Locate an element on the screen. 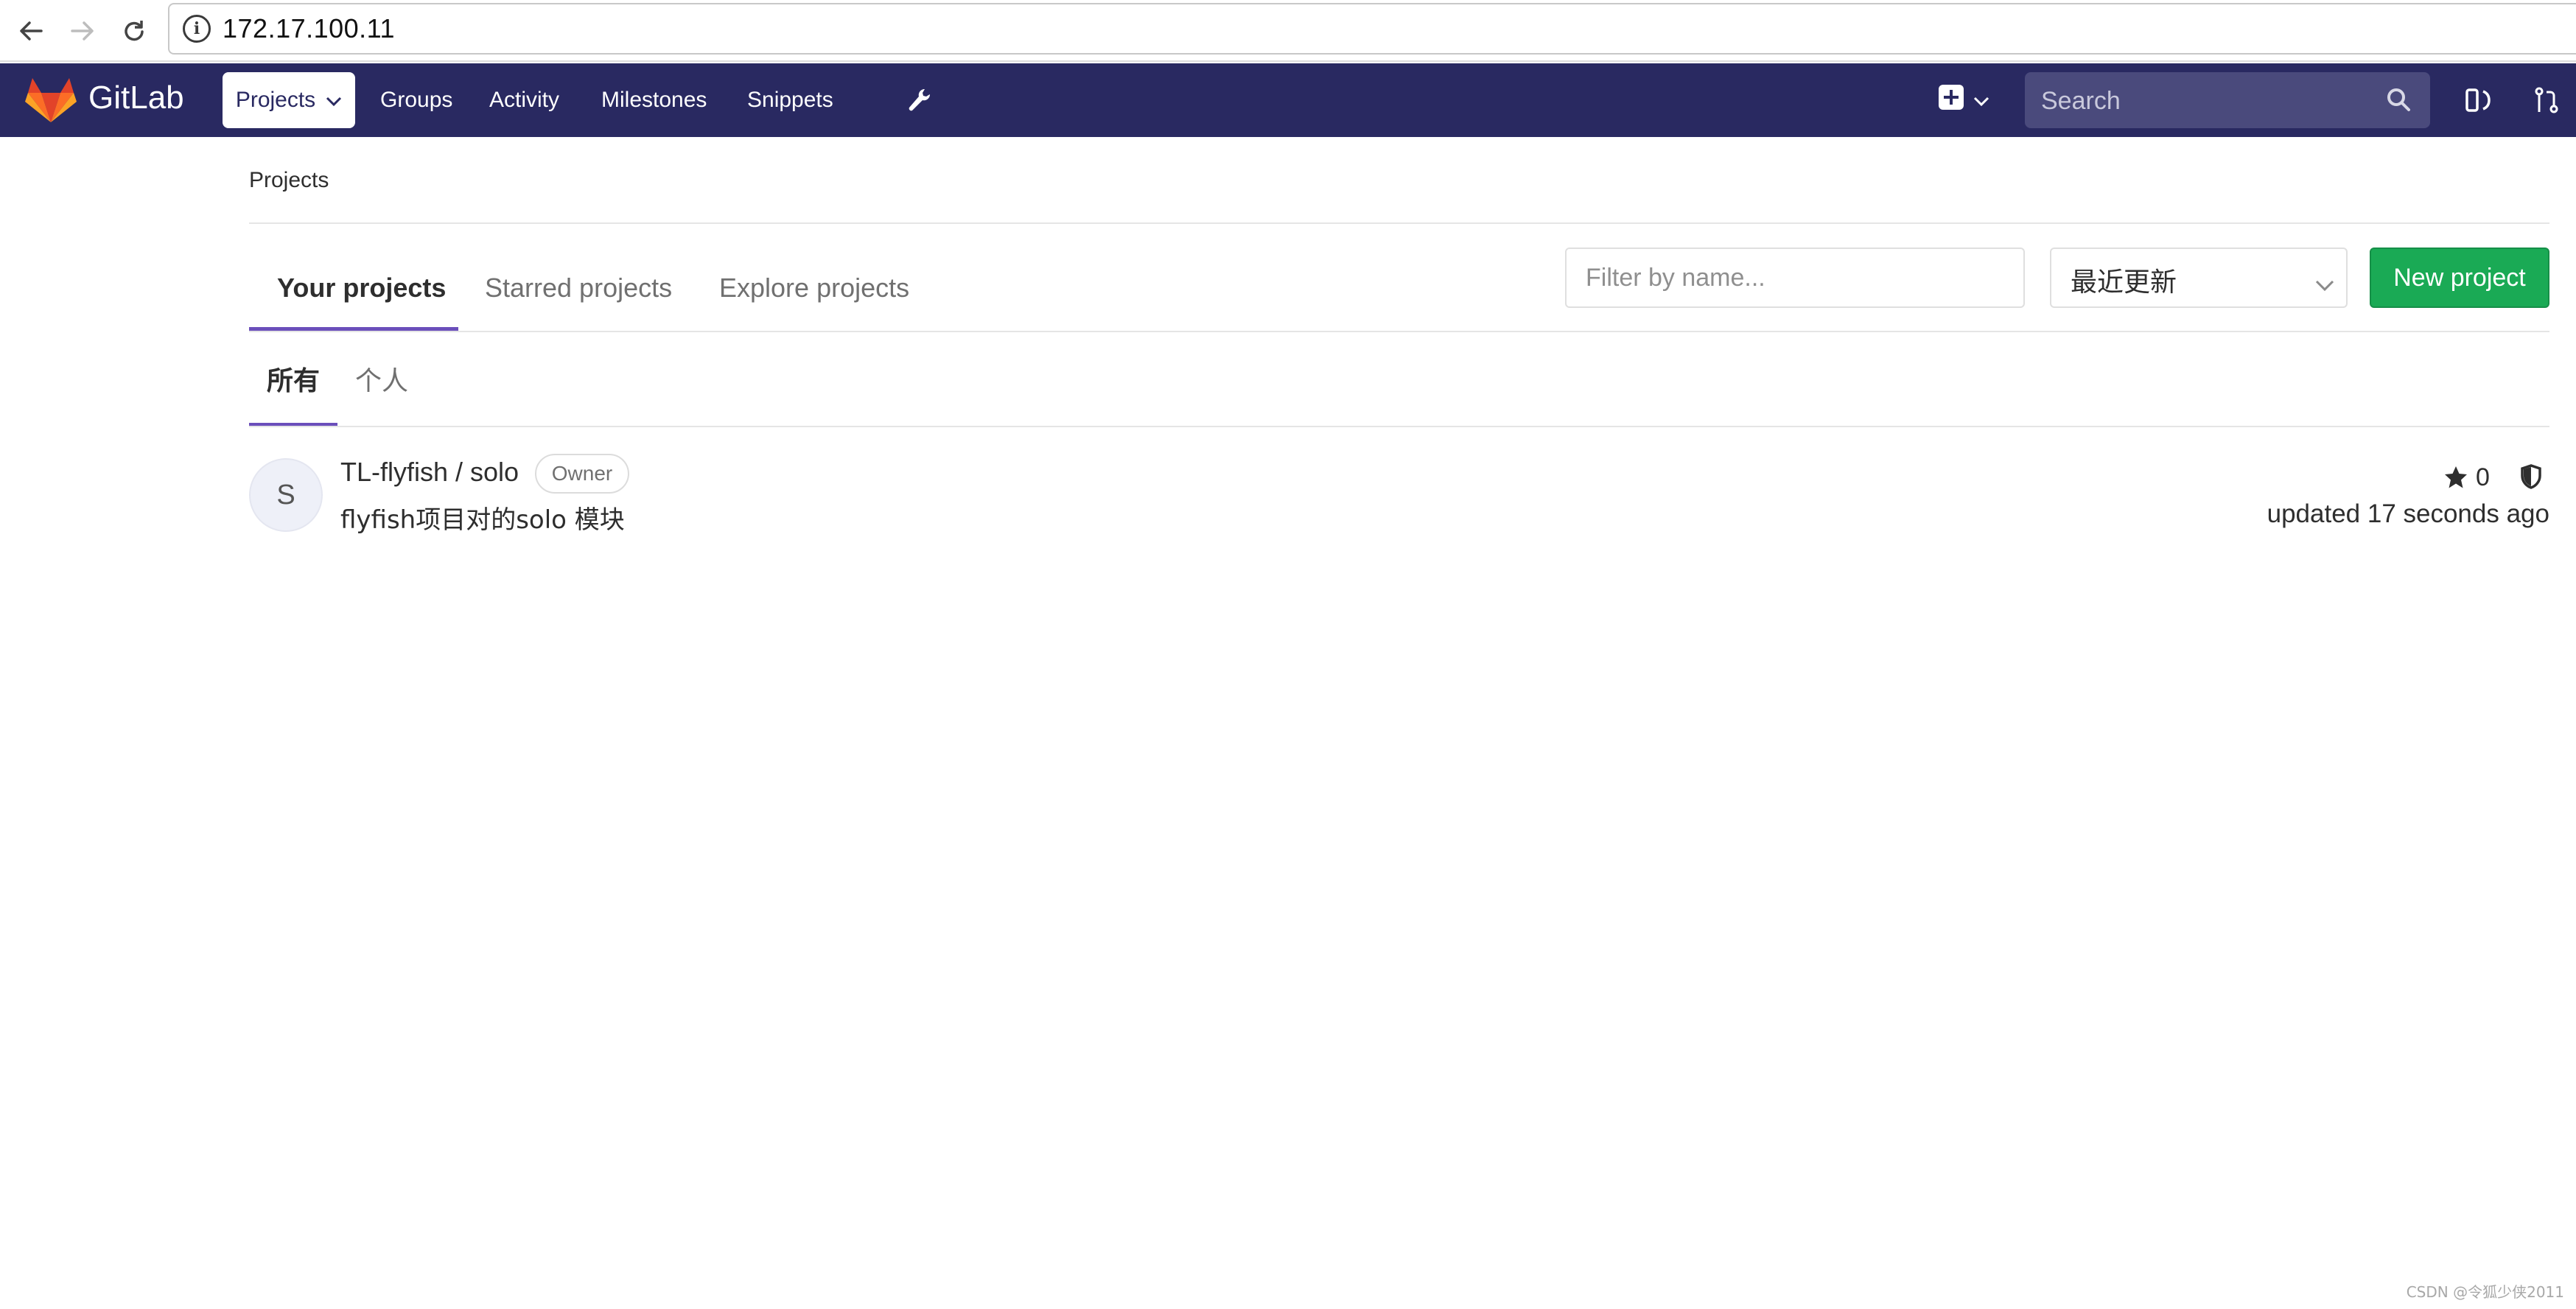 The width and height of the screenshot is (2576, 1309). browser-toolbar: i 172.17.100.11 is located at coordinates (1288, 31).